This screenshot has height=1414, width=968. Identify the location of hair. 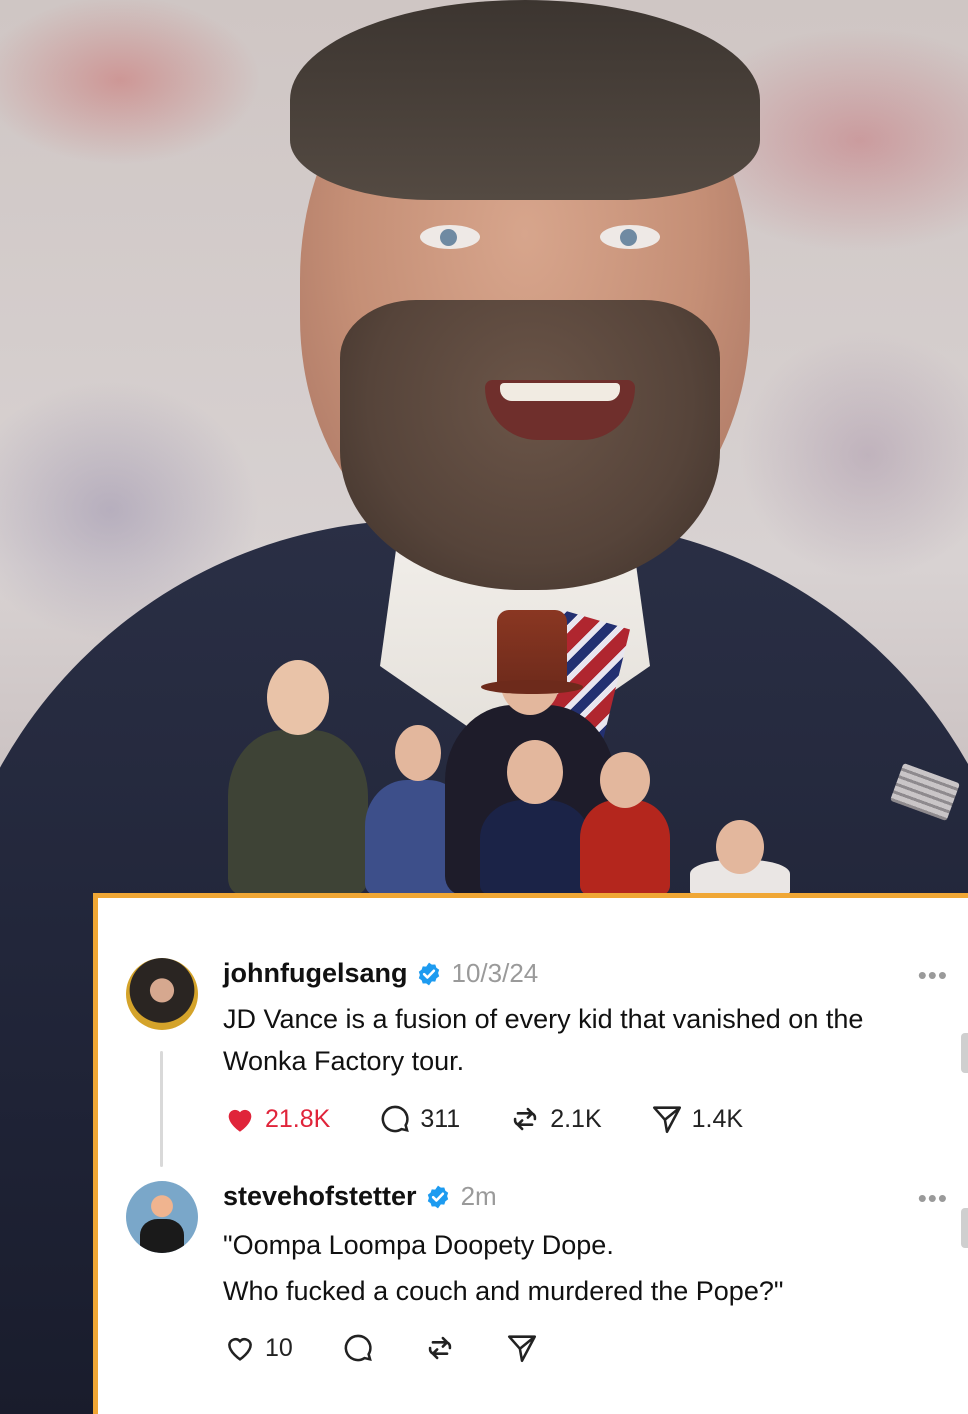
(525, 100).